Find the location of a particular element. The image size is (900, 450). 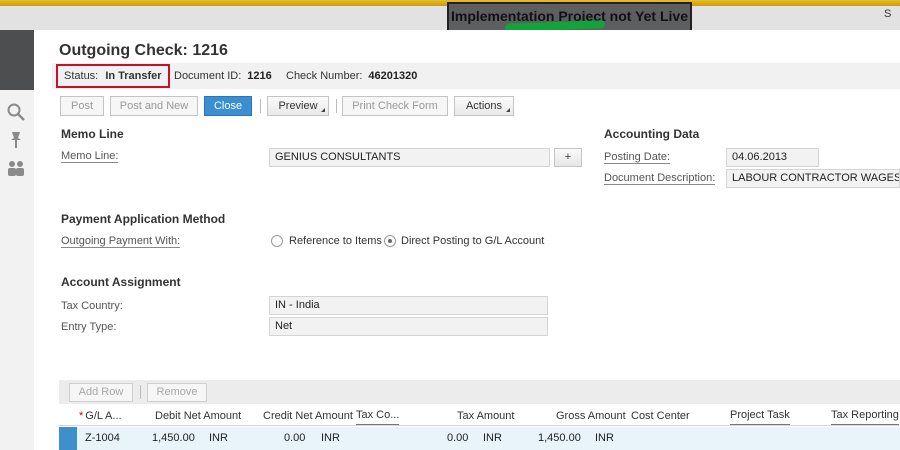

cell-tax-currency: INR is located at coordinates (492, 438).